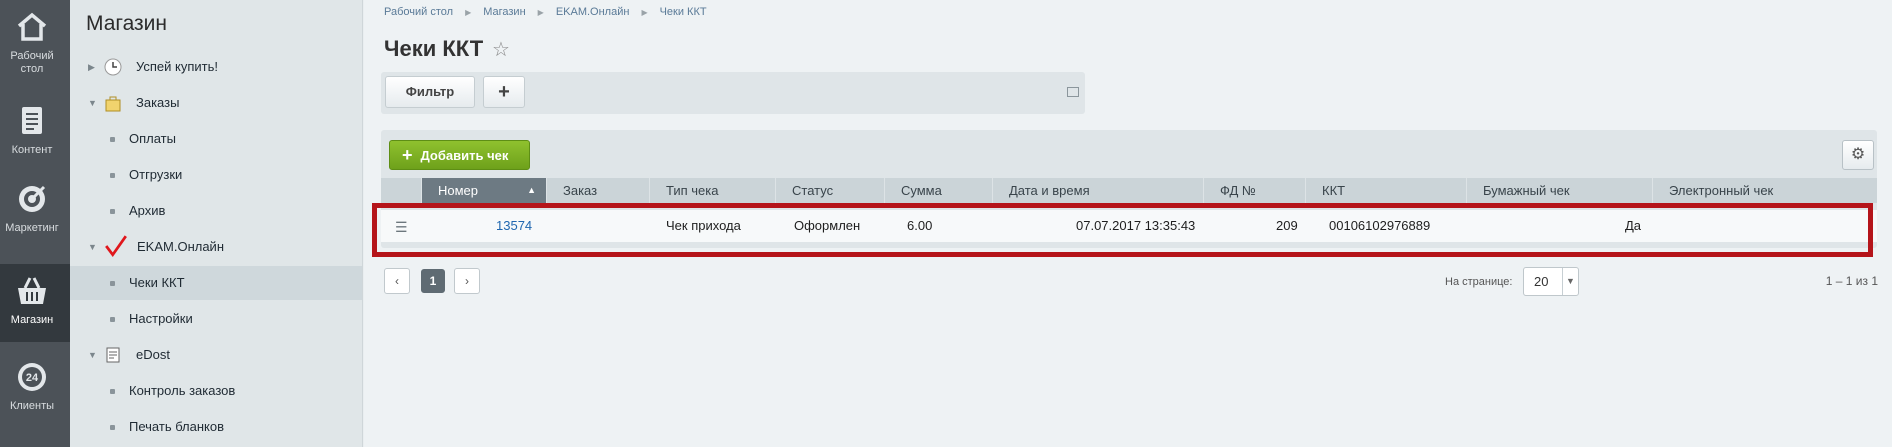 The width and height of the screenshot is (1892, 447). Describe the element at coordinates (531, 190) in the screenshot. I see `sort-up-icon: ▲` at that location.